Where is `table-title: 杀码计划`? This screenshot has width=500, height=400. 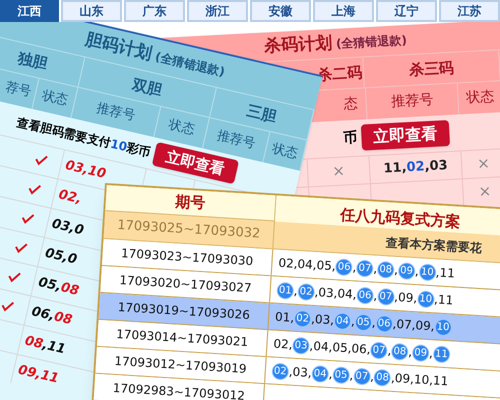
table-title: 杀码计划 is located at coordinates (298, 45).